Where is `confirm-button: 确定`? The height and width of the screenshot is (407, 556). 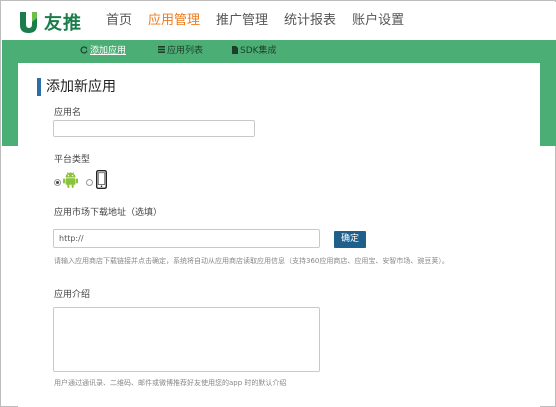 confirm-button: 确定 is located at coordinates (350, 239).